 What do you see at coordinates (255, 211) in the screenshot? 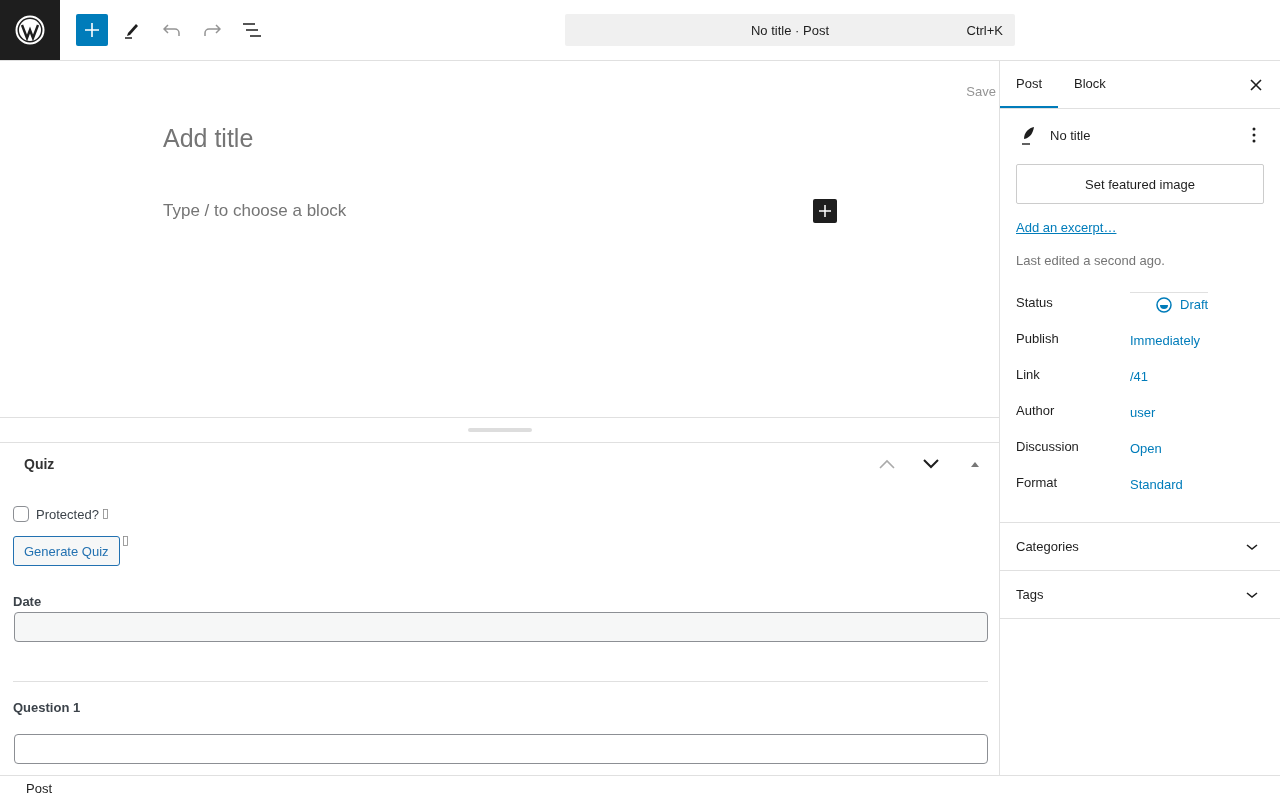
I see `block-placeholder: Type / to choose a block` at bounding box center [255, 211].